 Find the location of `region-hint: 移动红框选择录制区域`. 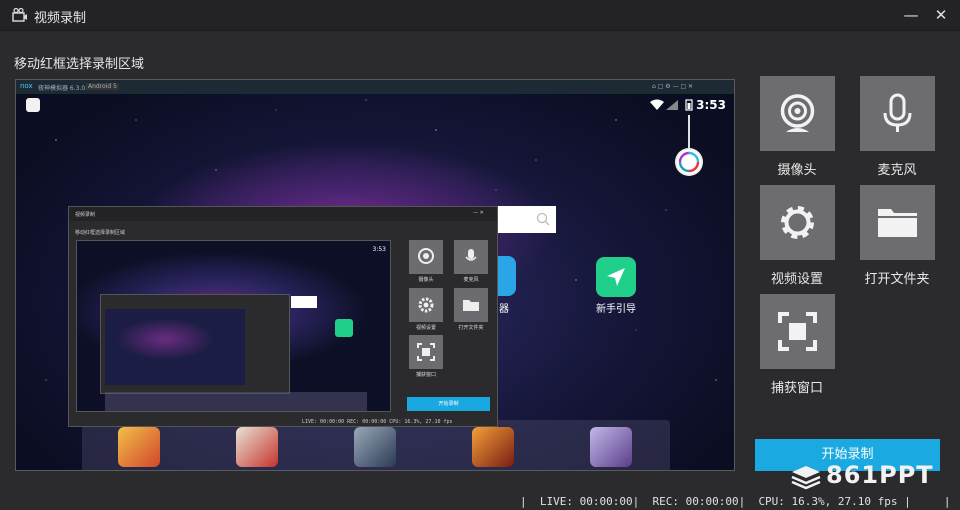

region-hint: 移动红框选择录制区域 is located at coordinates (79, 64).